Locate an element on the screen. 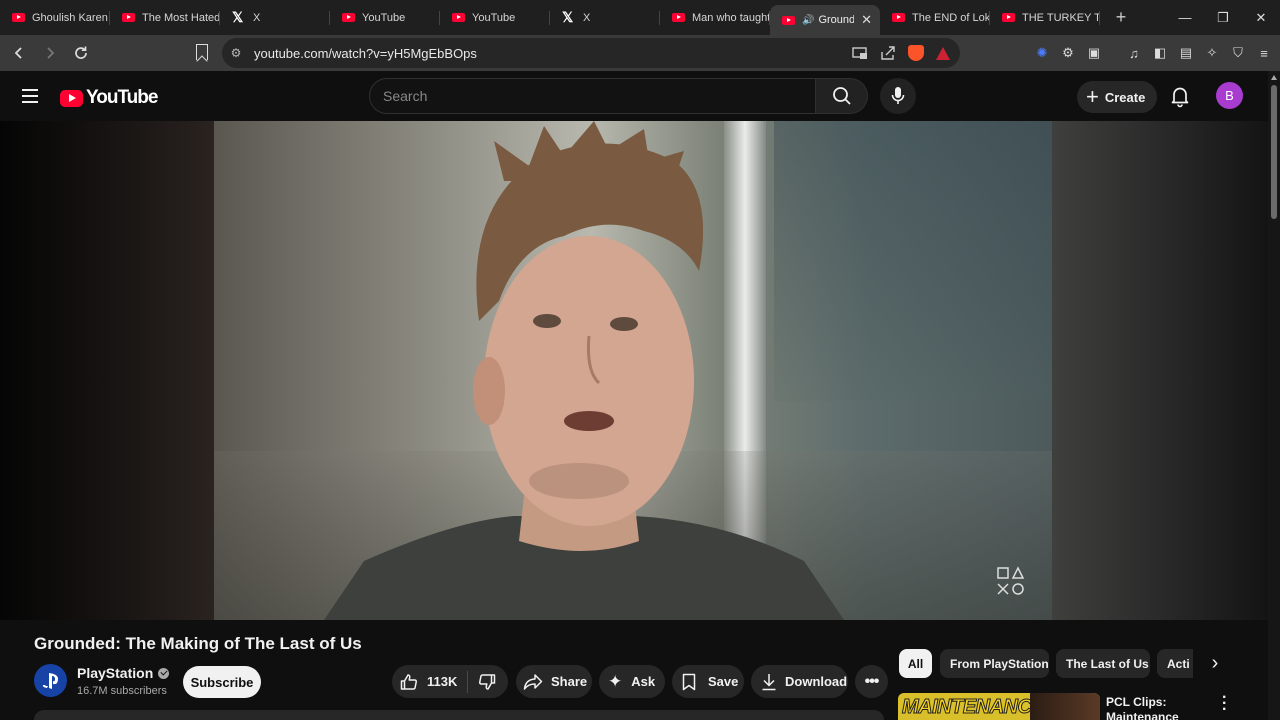 This screenshot has width=1280, height=720. search-button is located at coordinates (842, 96).